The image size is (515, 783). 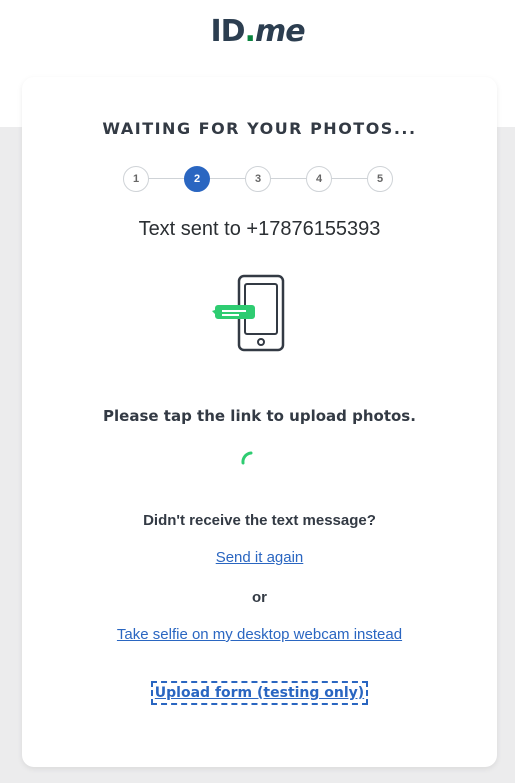 What do you see at coordinates (259, 520) in the screenshot?
I see `no-text-question: Didn't receive the text message?` at bounding box center [259, 520].